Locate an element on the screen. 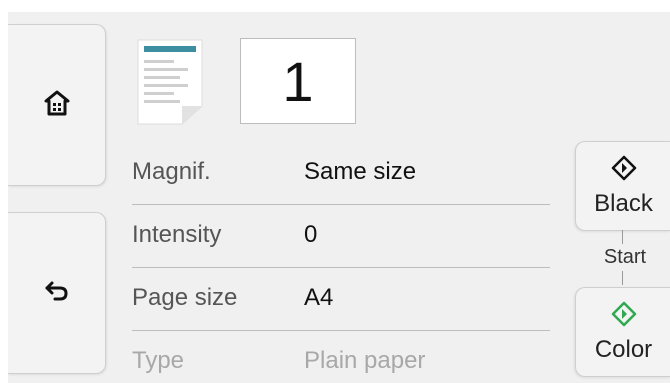  color-start-button: Color is located at coordinates (622, 332).